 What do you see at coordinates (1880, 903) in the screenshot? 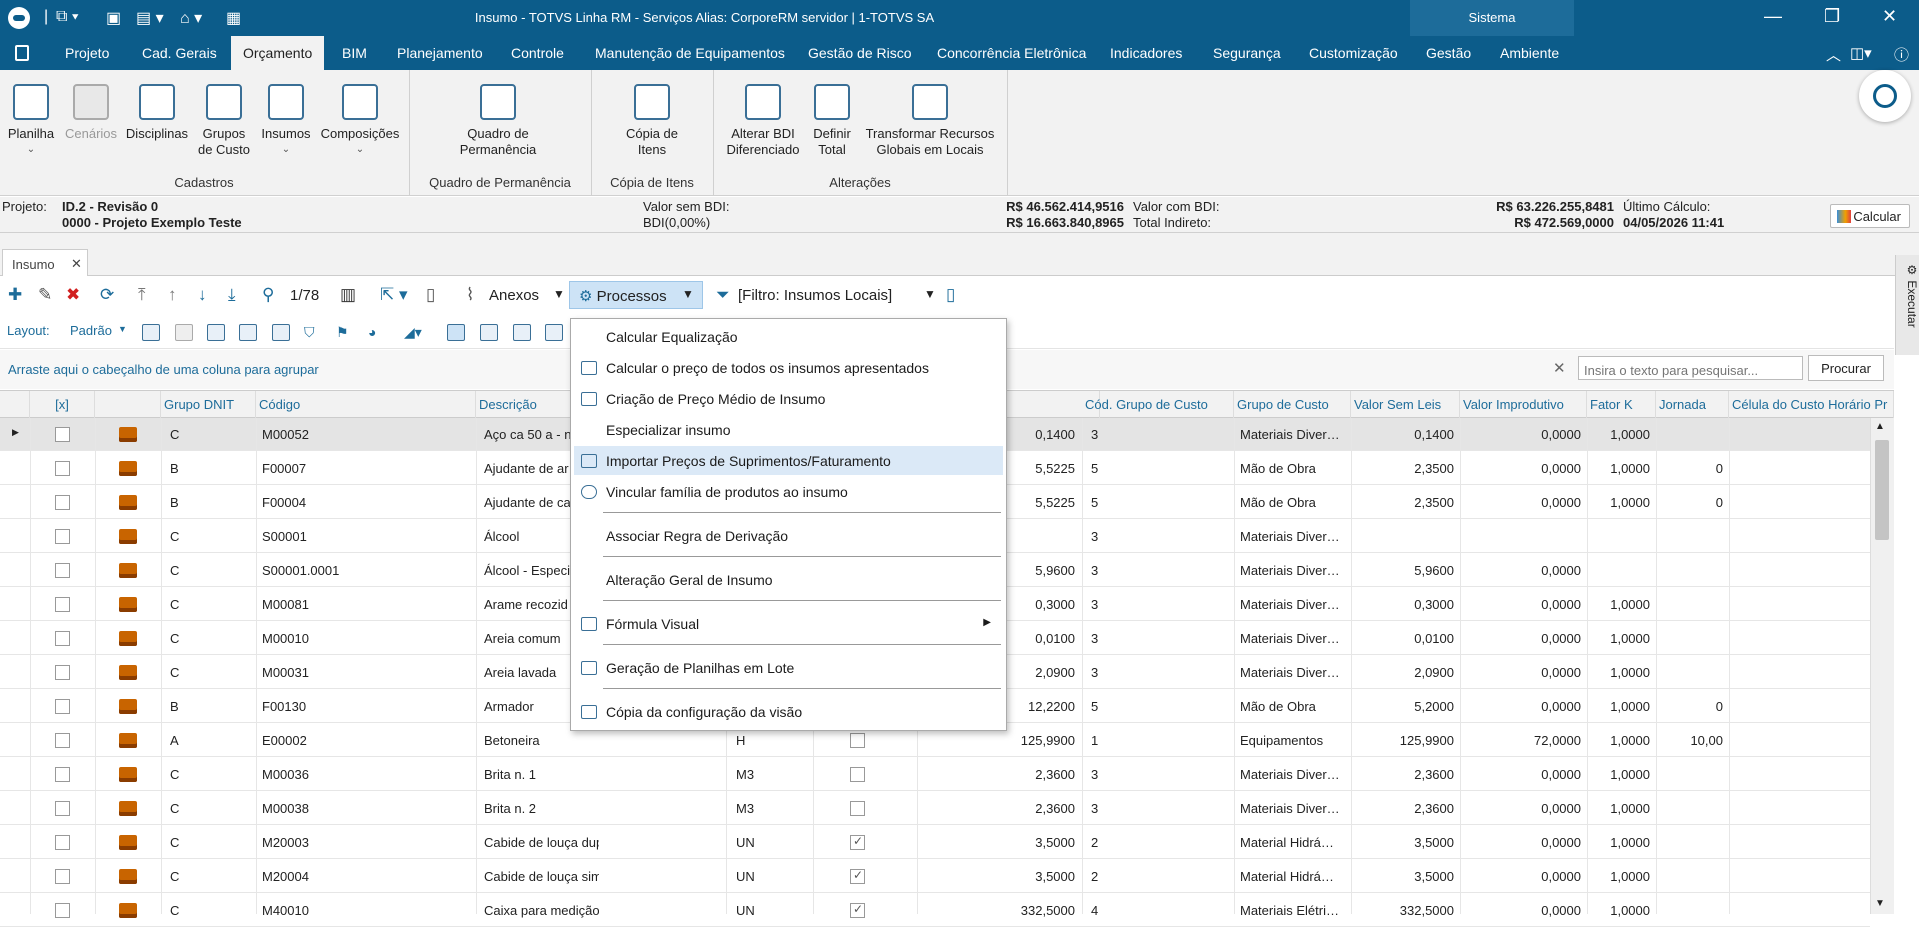
I see `scroll-down-icon: ▼` at bounding box center [1880, 903].